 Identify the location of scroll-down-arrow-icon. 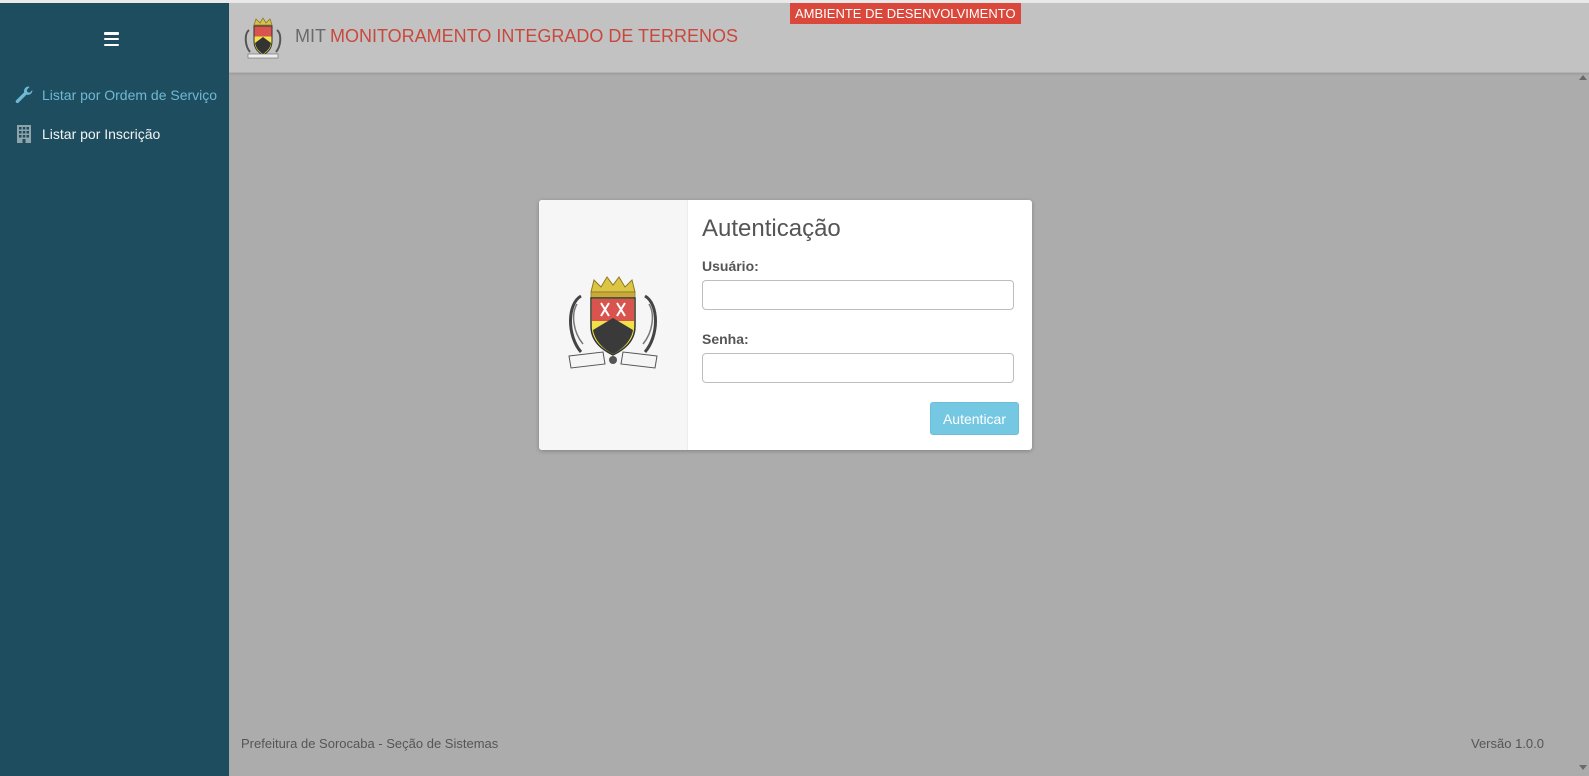
(1583, 767).